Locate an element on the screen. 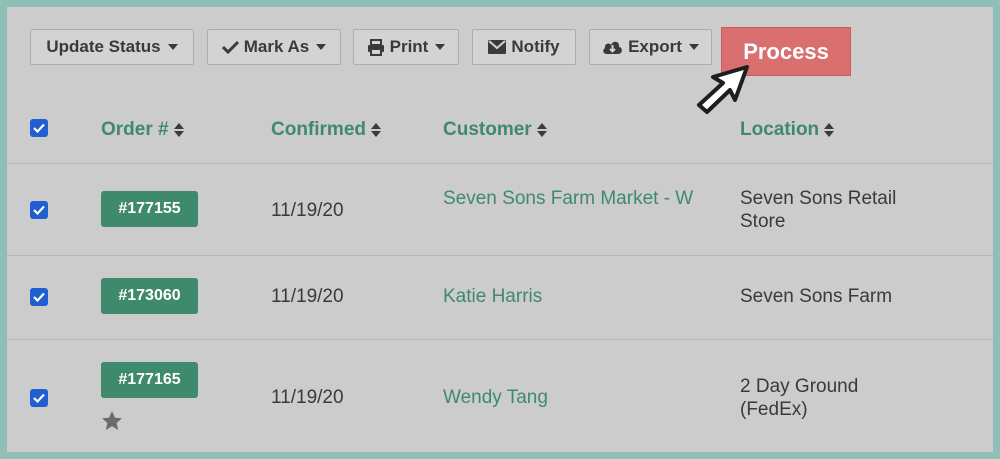 The image size is (1000, 459). order-number-badge: #173060 is located at coordinates (149, 296).